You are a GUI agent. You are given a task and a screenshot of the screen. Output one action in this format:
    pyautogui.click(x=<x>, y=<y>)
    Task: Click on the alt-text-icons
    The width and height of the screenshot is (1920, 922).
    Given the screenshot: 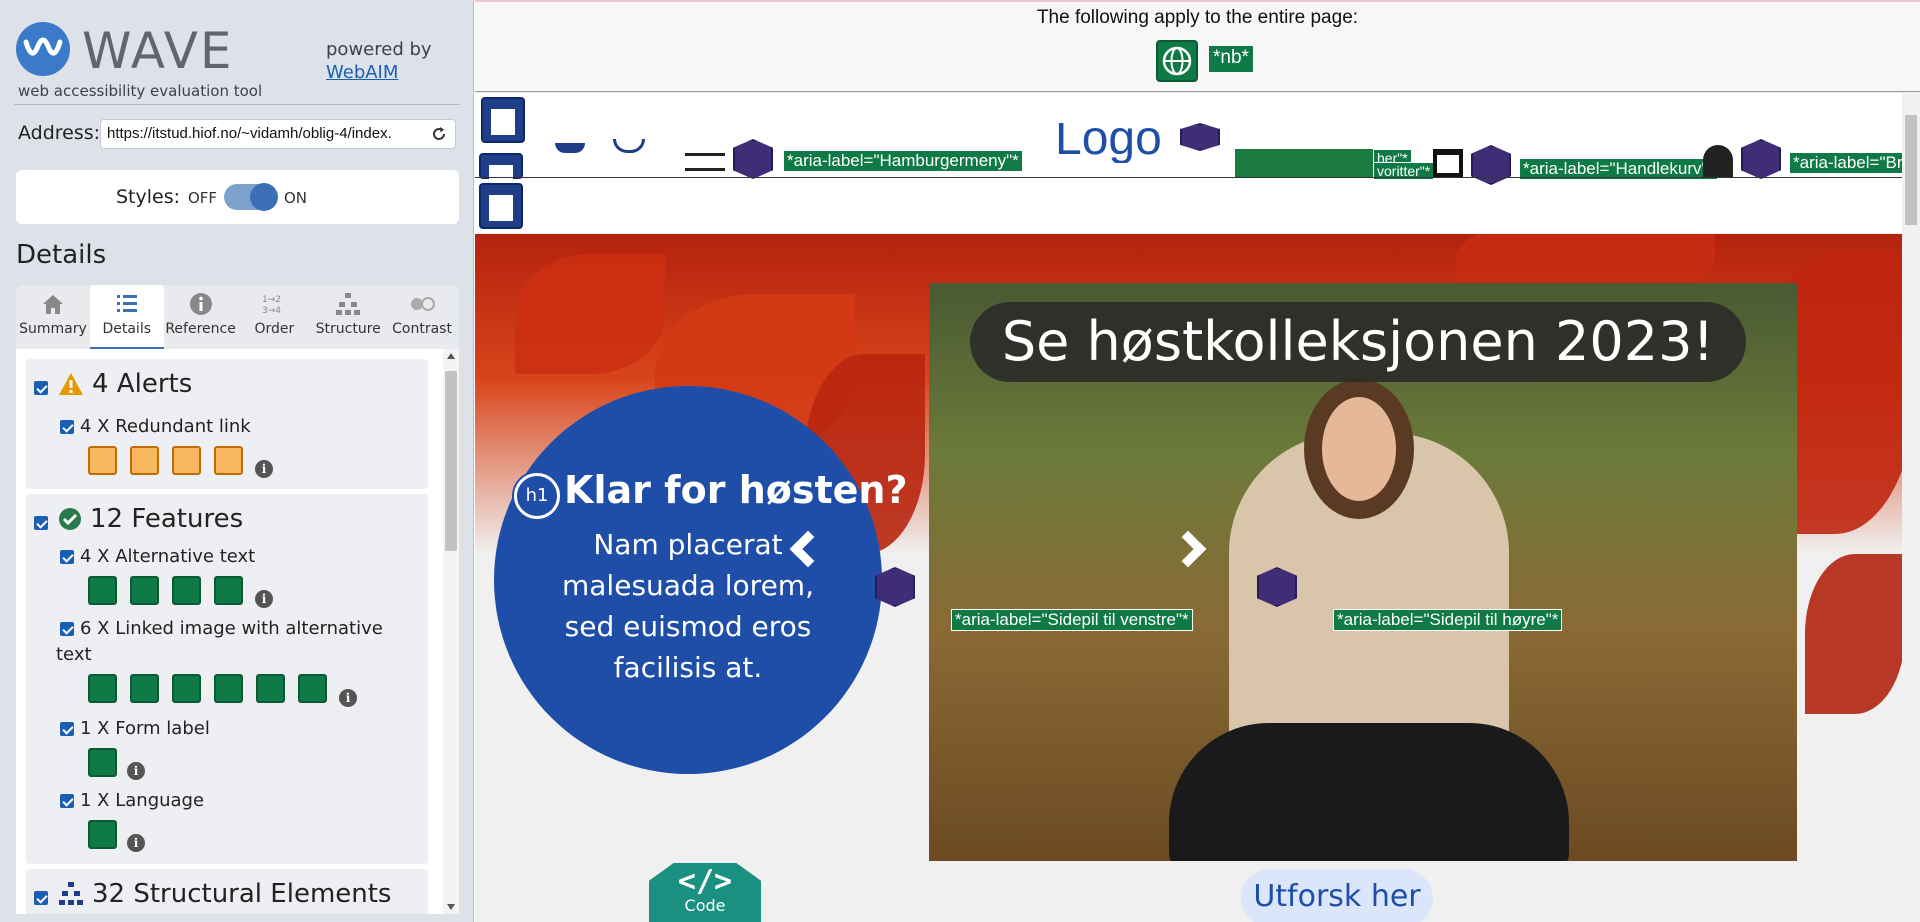 What is the action you would take?
    pyautogui.click(x=165, y=590)
    